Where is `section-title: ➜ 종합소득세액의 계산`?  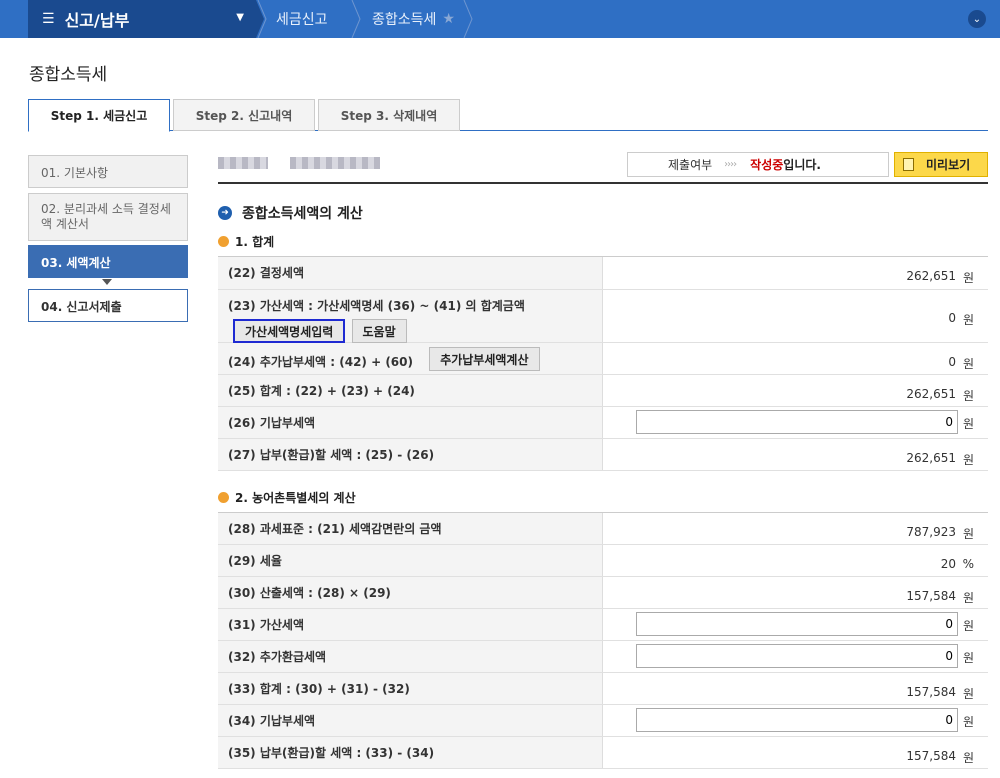
section-title: ➜ 종합소득세액의 계산 is located at coordinates (290, 213).